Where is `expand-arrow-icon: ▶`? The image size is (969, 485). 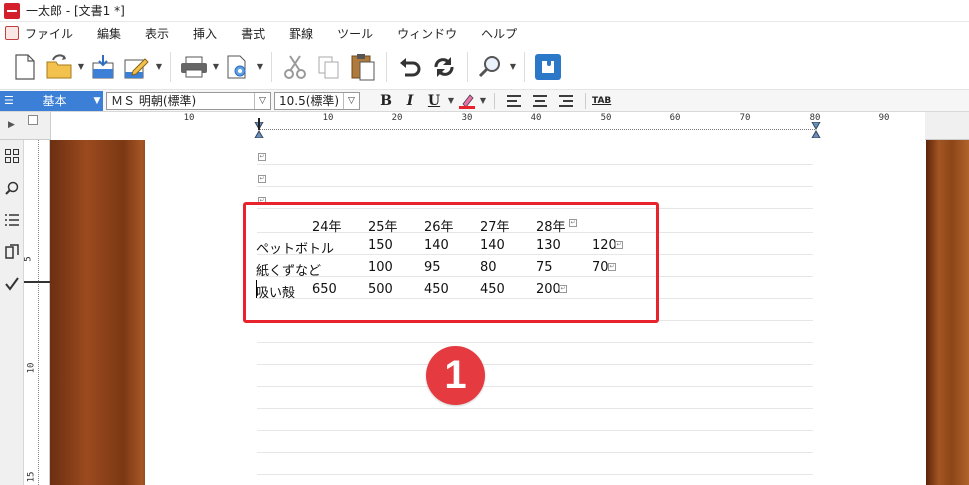 expand-arrow-icon: ▶ is located at coordinates (11, 125).